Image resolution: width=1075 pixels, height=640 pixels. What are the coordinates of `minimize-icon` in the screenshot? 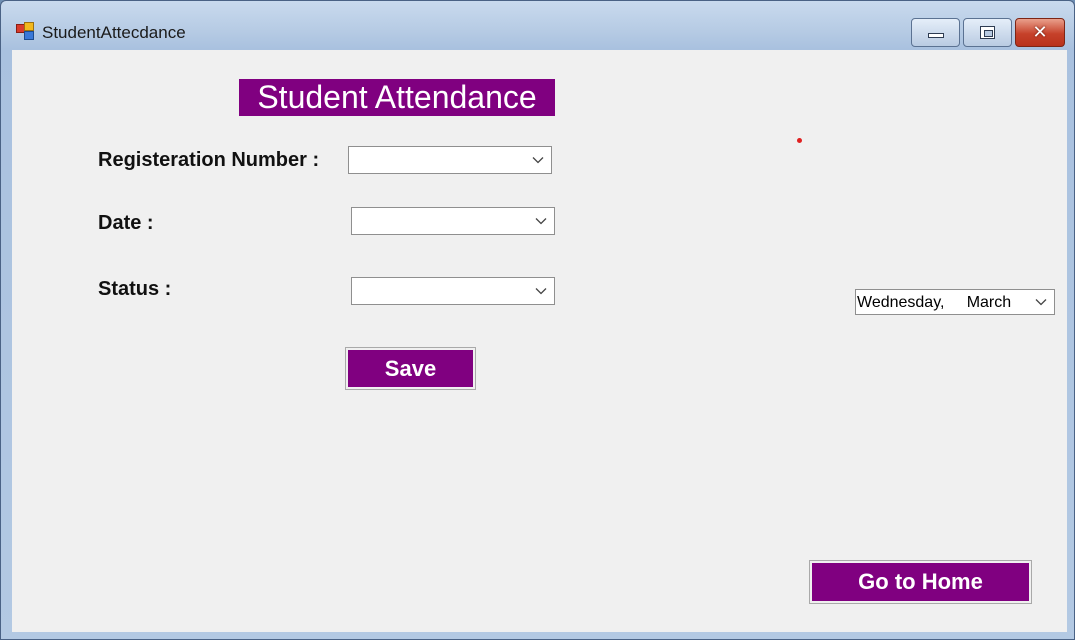 It's located at (935, 35).